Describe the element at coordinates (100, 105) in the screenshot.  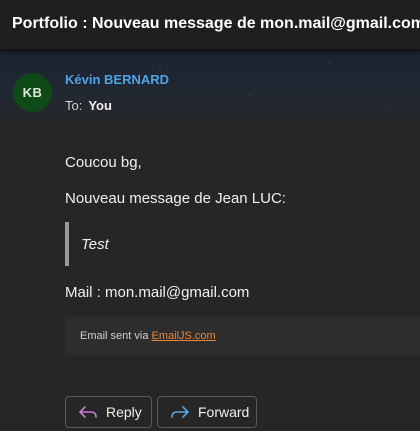
I see `recipient-value: You` at that location.